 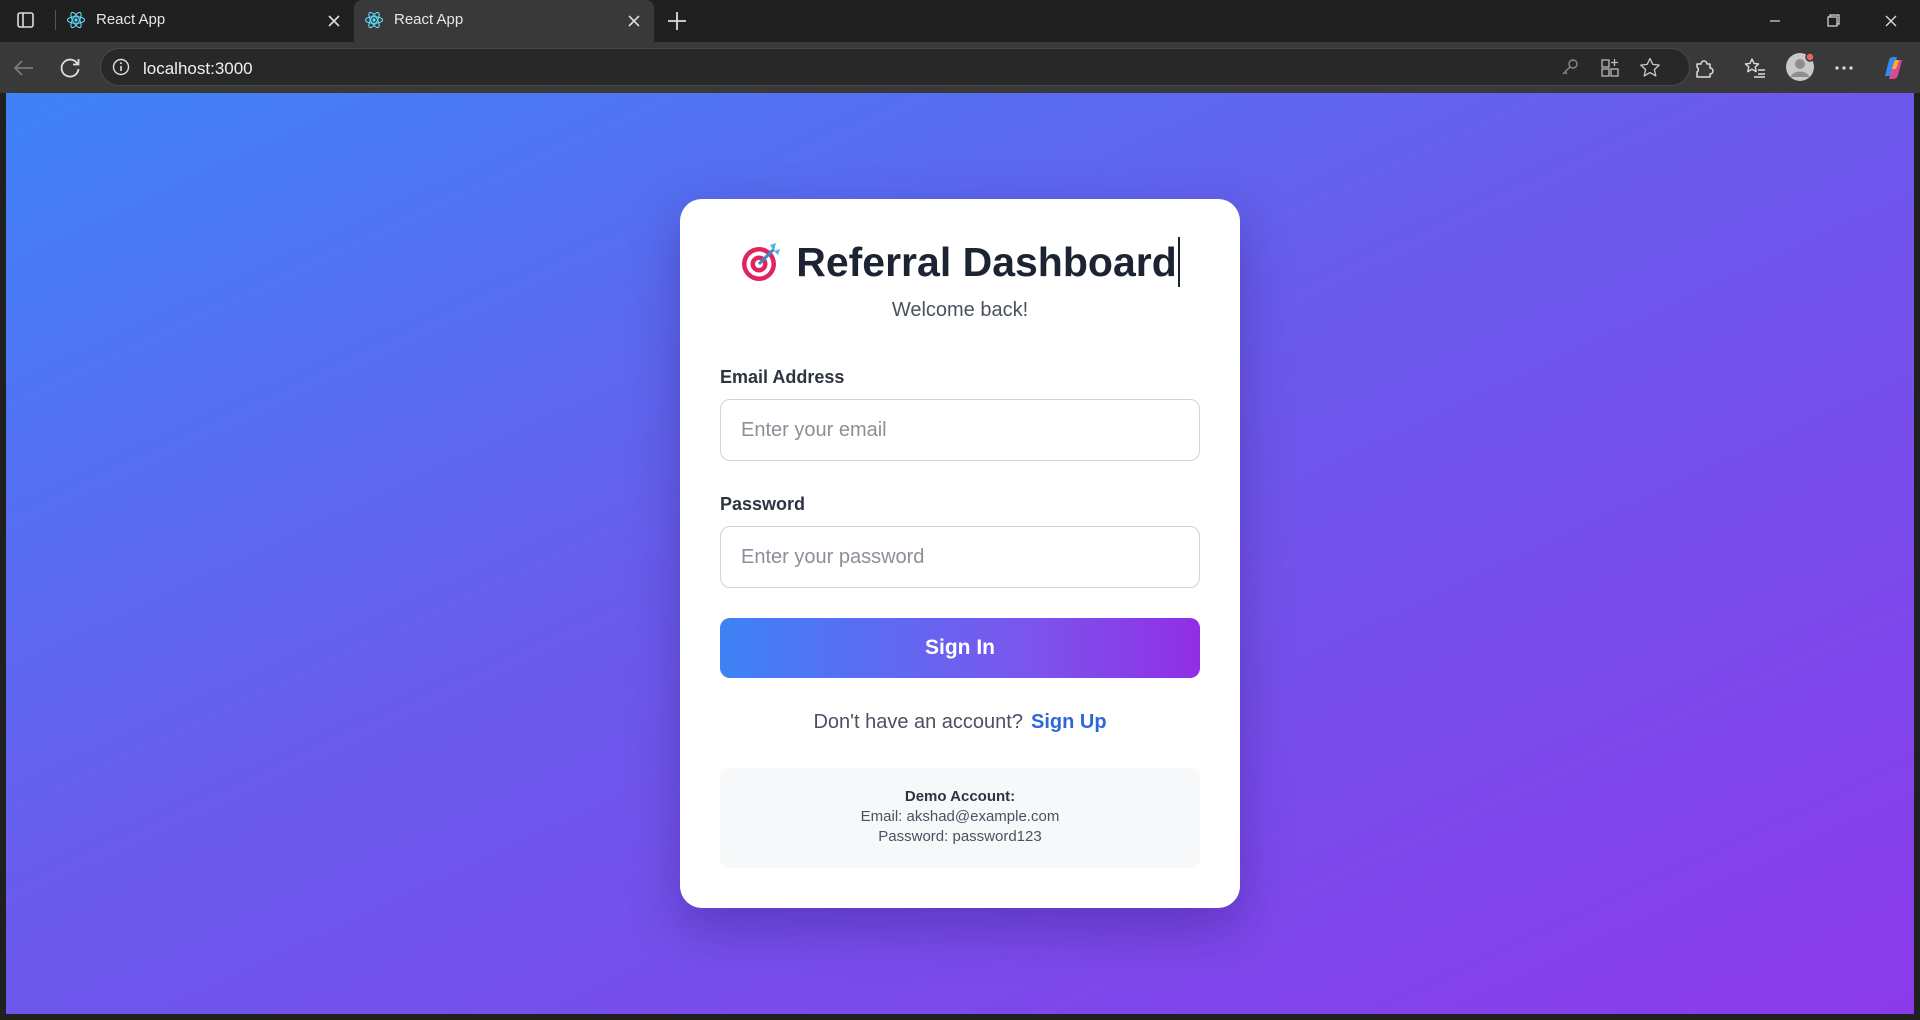 What do you see at coordinates (205, 21) in the screenshot?
I see `browser-tab-1: React App` at bounding box center [205, 21].